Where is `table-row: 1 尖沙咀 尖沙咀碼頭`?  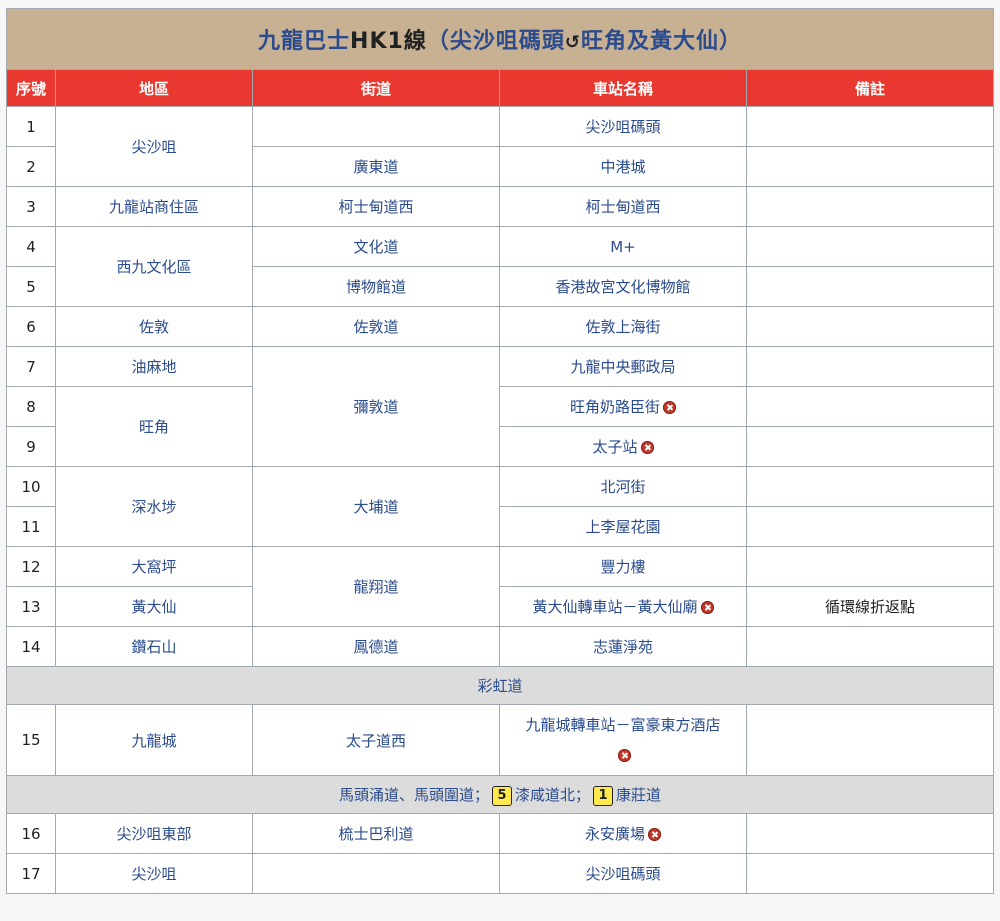
table-row: 1 尖沙咀 尖沙咀碼頭 is located at coordinates (500, 146).